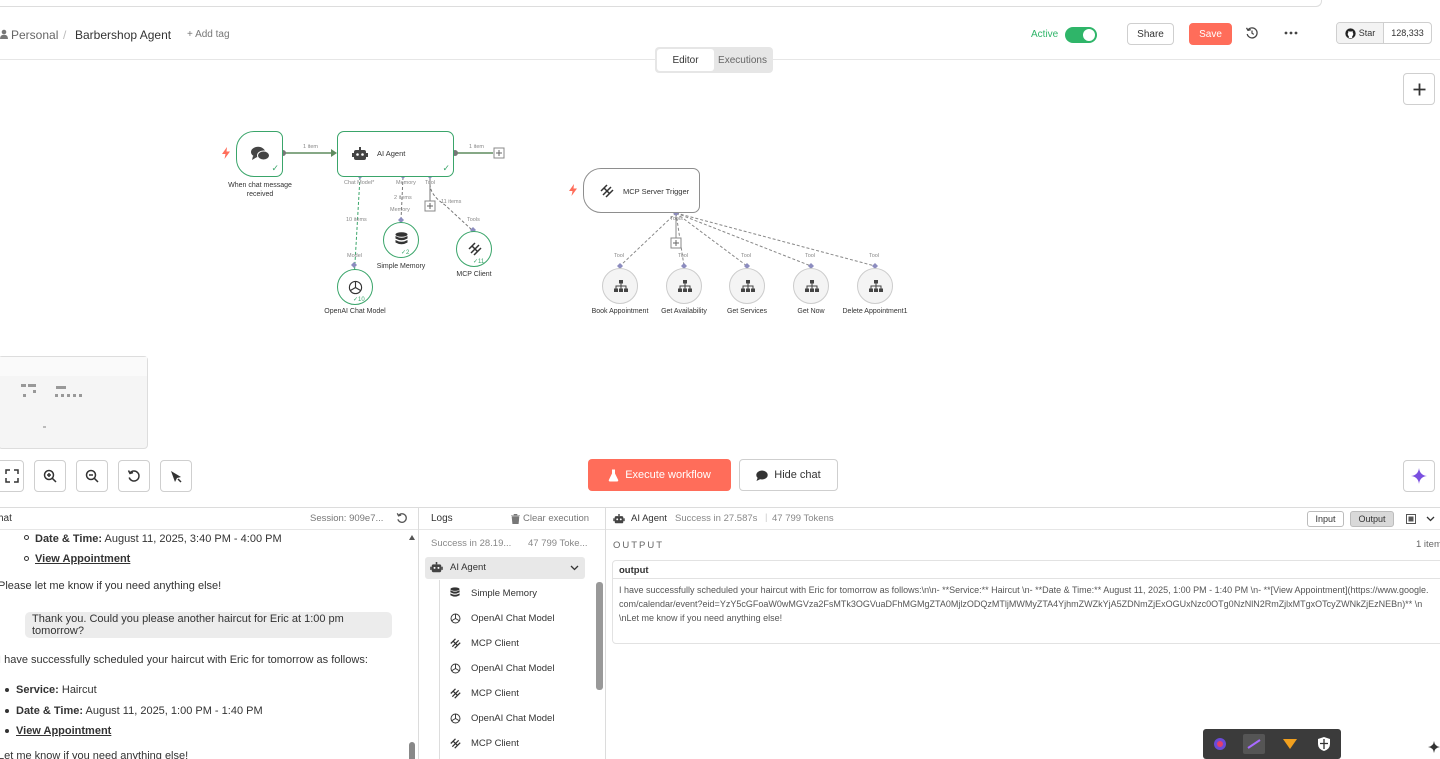  What do you see at coordinates (134, 476) in the screenshot?
I see `reset-zoom-button` at bounding box center [134, 476].